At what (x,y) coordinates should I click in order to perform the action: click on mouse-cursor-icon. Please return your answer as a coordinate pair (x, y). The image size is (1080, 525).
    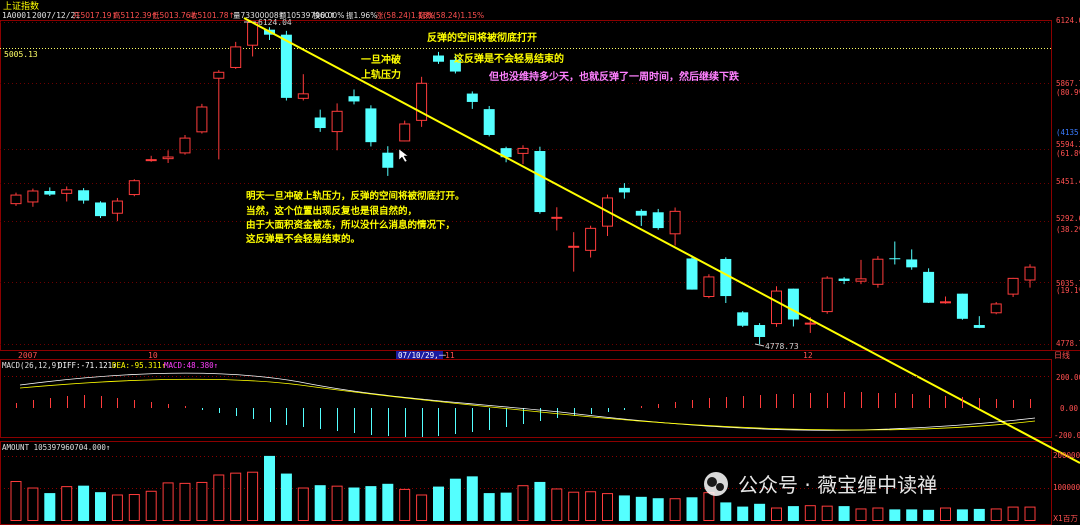
    Looking at the image, I should click on (403, 155).